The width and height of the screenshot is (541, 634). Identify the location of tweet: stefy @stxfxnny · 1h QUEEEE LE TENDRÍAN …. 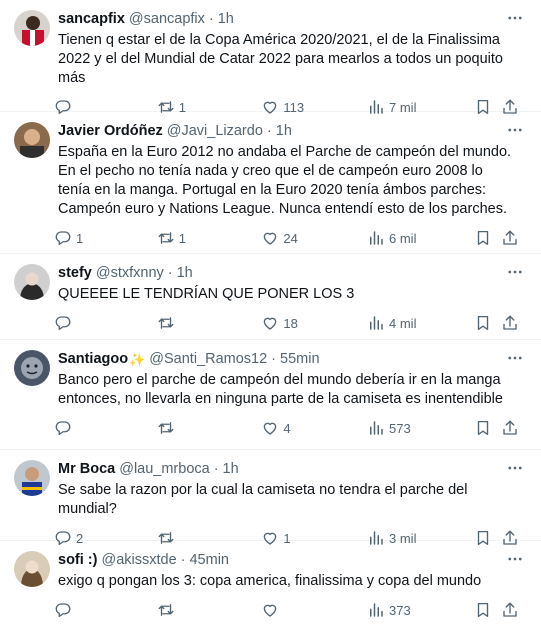
(270, 297).